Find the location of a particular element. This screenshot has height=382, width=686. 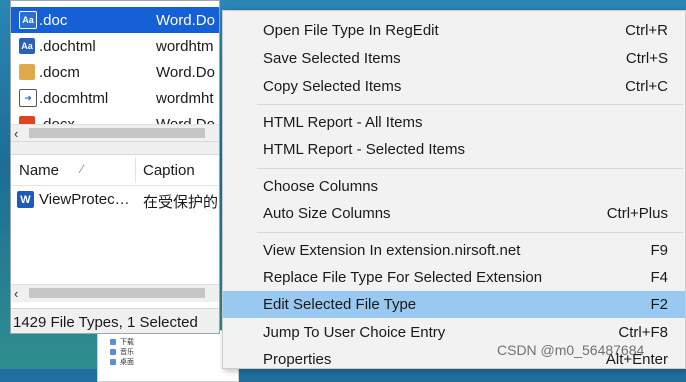

column-divider is located at coordinates (135, 170).